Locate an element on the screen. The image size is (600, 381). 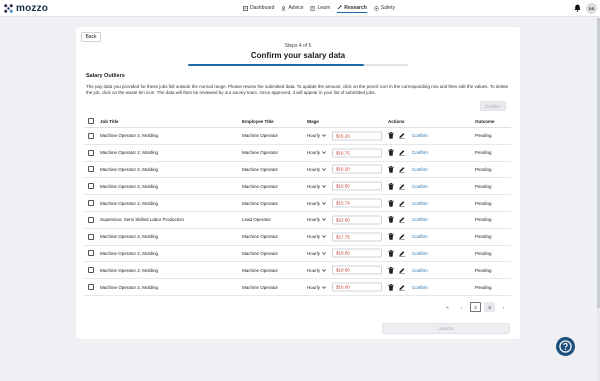
amount-input: $15.74 is located at coordinates (357, 203).